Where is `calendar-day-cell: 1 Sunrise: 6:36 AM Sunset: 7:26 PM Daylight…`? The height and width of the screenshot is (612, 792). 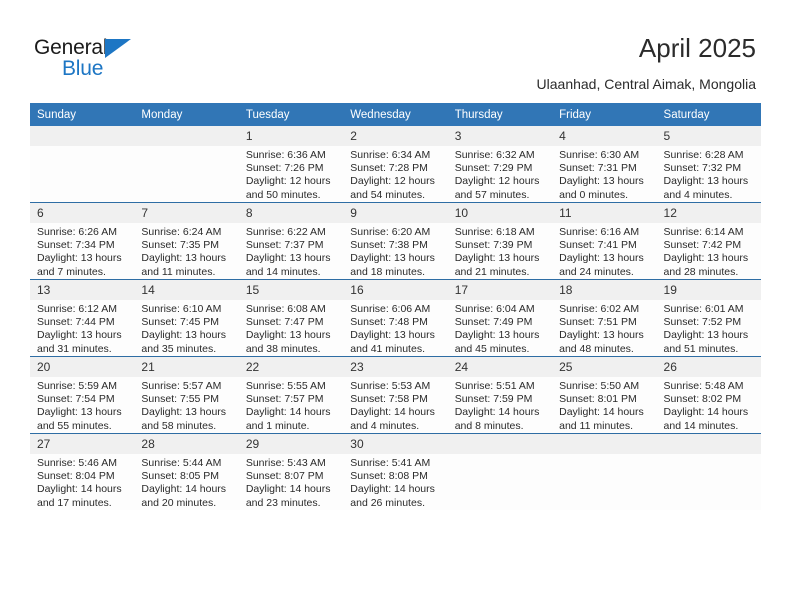
calendar-day-cell: 1 Sunrise: 6:36 AM Sunset: 7:26 PM Daylight… is located at coordinates (291, 164).